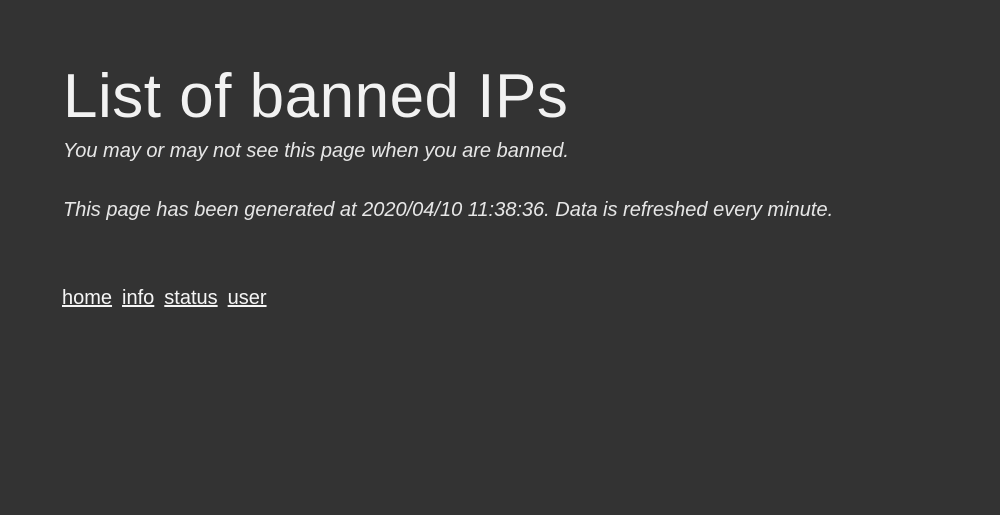 The image size is (1000, 515). What do you see at coordinates (316, 96) in the screenshot?
I see `page-title: List of banned IPs` at bounding box center [316, 96].